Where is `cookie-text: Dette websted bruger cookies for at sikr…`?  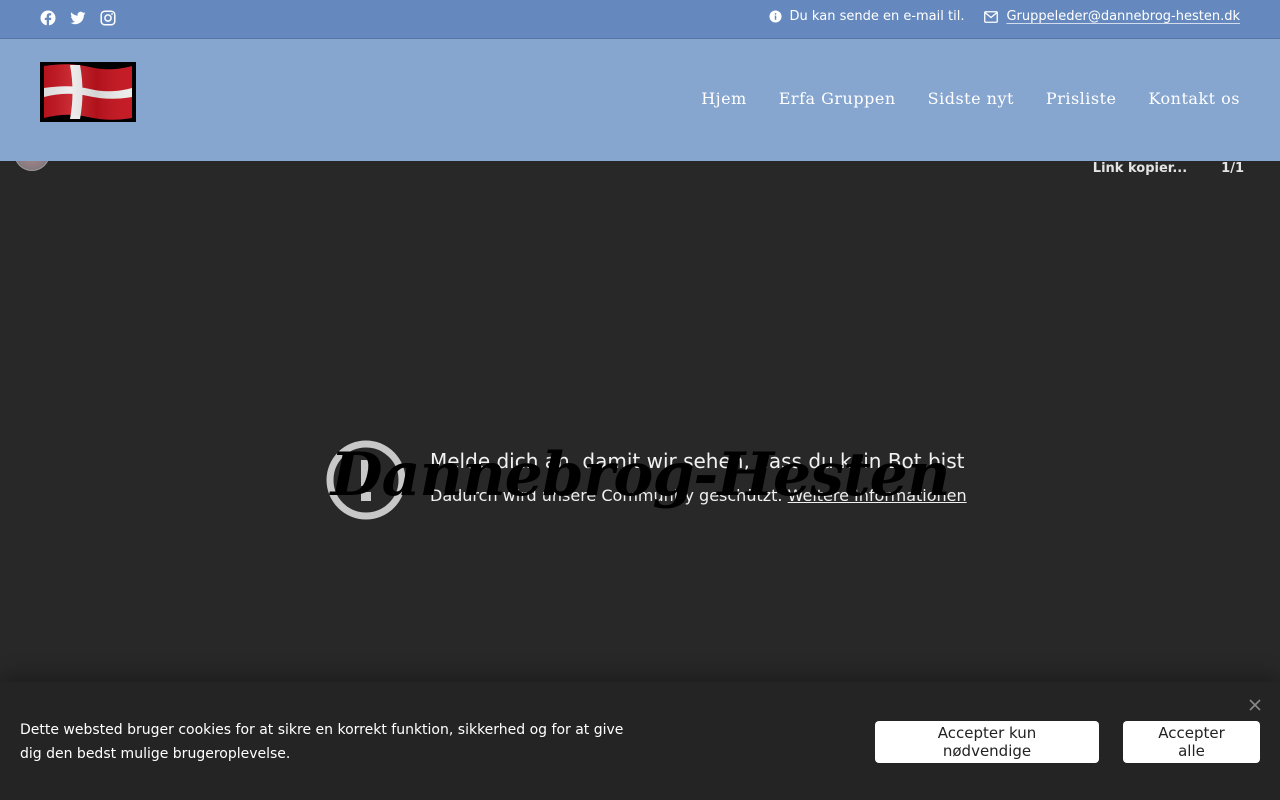
cookie-text: Dette websted bruger cookies for at sikr… is located at coordinates (322, 742).